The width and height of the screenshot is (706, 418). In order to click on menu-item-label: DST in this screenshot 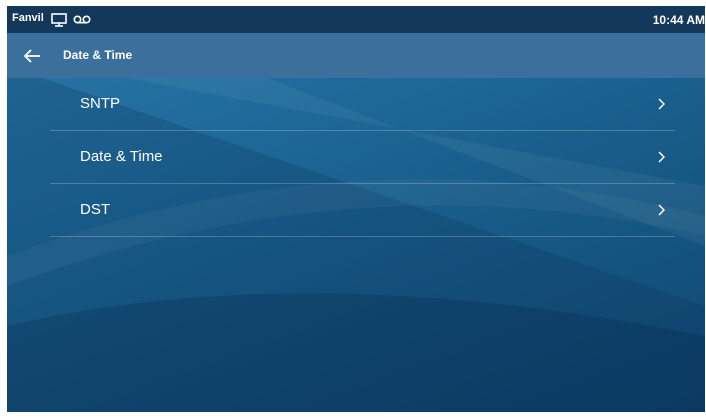, I will do `click(95, 209)`.